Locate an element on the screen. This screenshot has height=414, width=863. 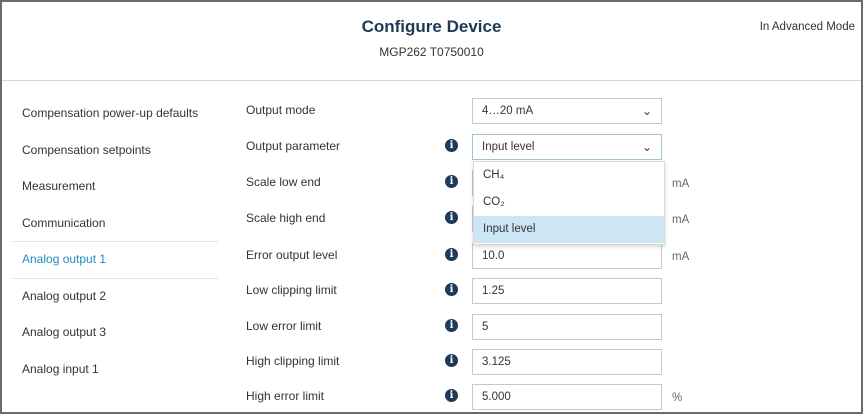
low-error-row: Low error limit i 5 is located at coordinates (551, 327).